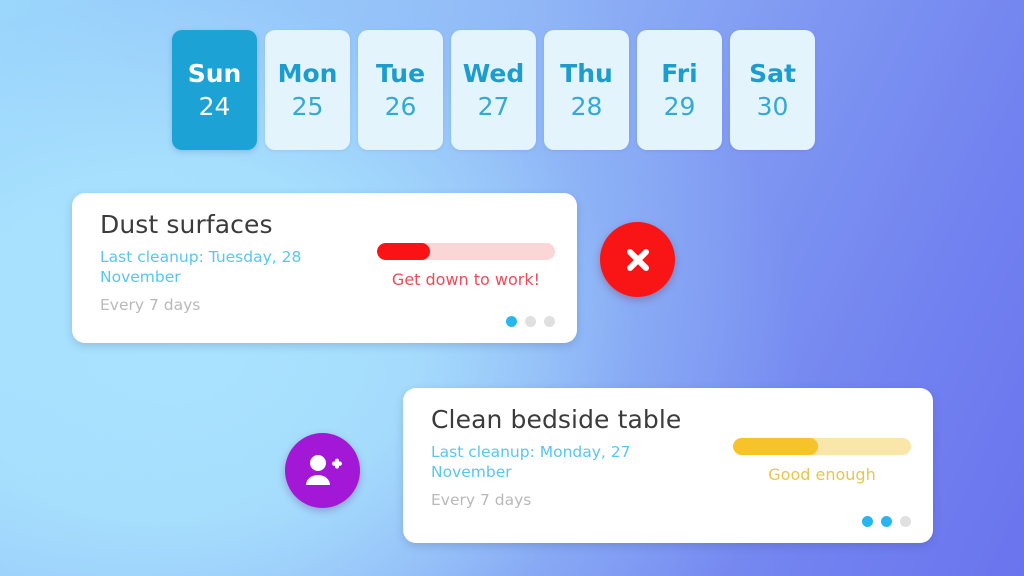  I want to click on day-card-wed: Wed 27, so click(493, 90).